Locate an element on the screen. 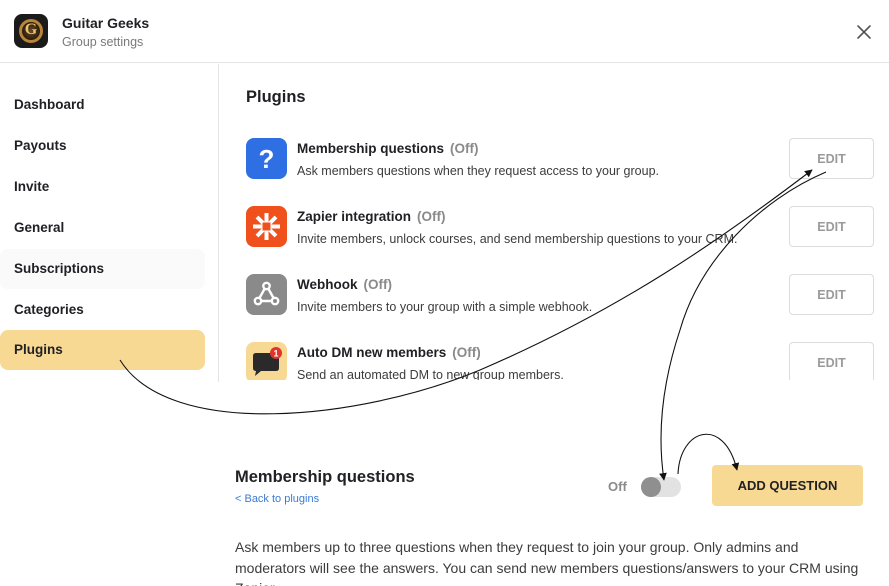  panel-cutoff is located at coordinates (554, 382).